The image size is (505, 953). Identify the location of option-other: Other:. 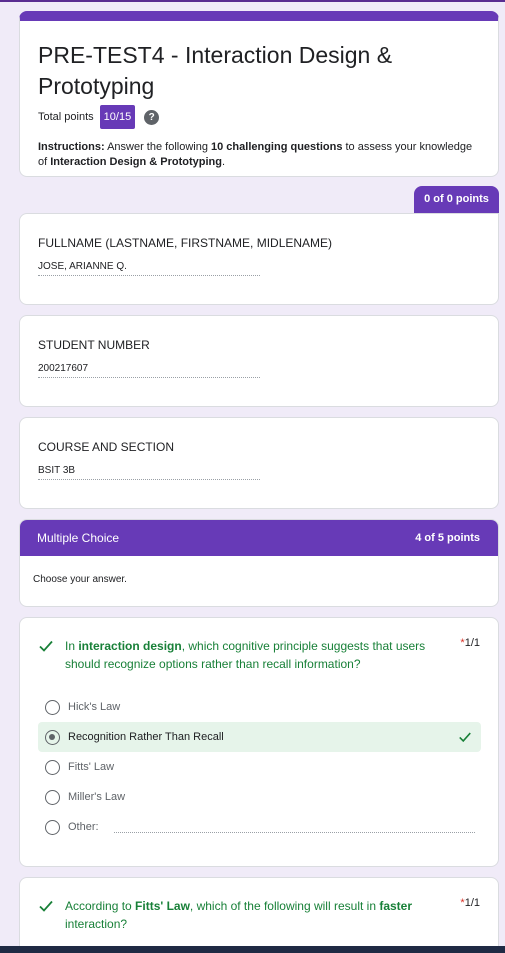
(259, 827).